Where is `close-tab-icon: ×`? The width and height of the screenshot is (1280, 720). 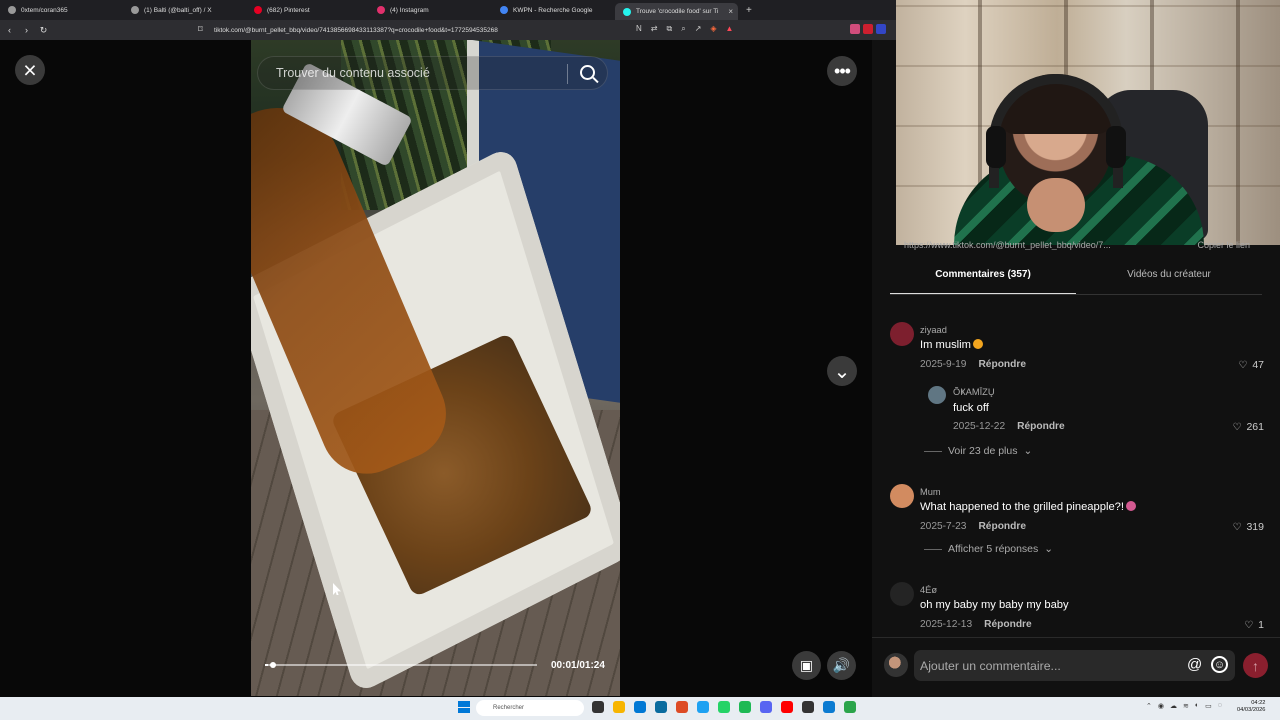
close-tab-icon: × is located at coordinates (730, 11).